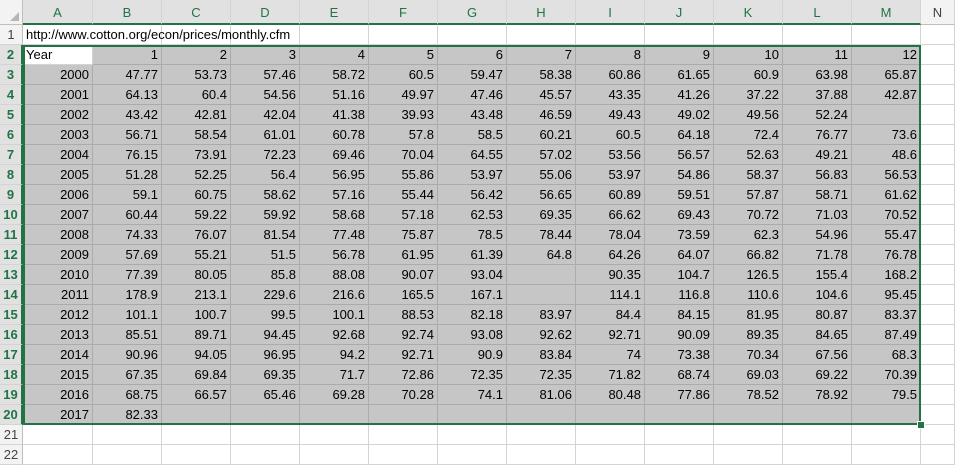 This screenshot has width=955, height=465. What do you see at coordinates (886, 75) in the screenshot?
I see `cell-m3: 65.87` at bounding box center [886, 75].